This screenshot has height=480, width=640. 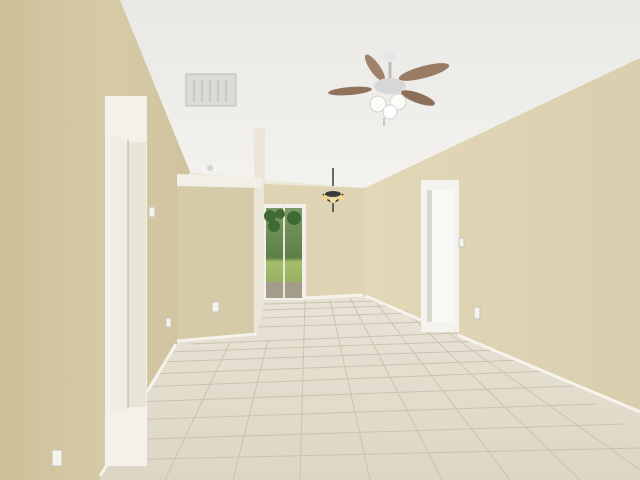 I want to click on light-switch-right, so click(x=461, y=242).